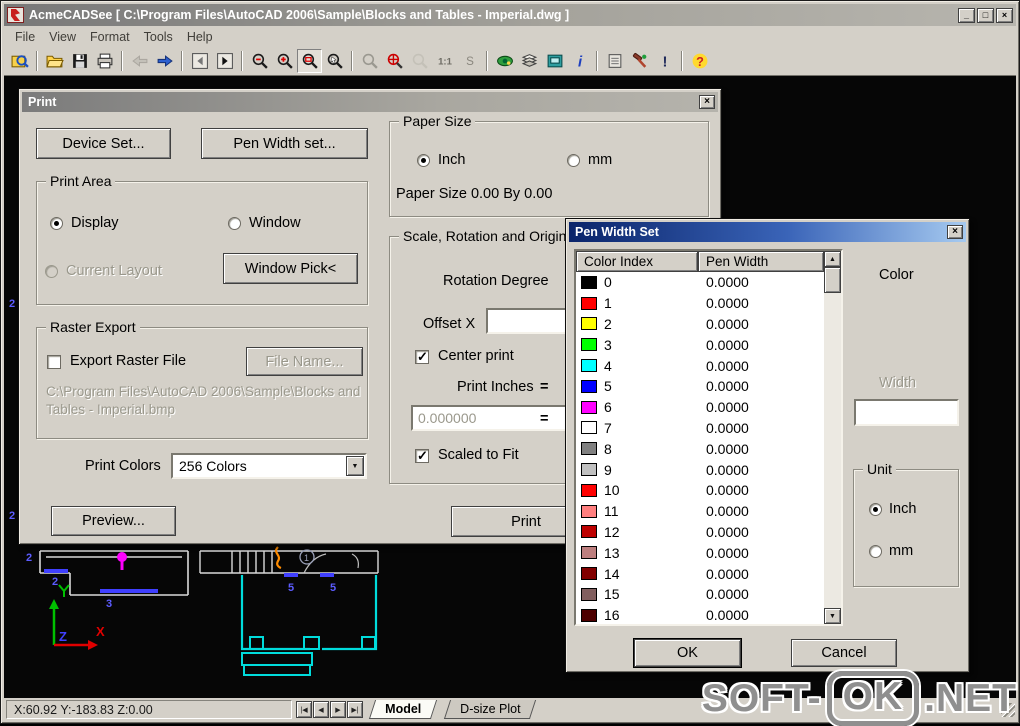 The width and height of the screenshot is (1020, 726). I want to click on tools-icon, so click(639, 60).